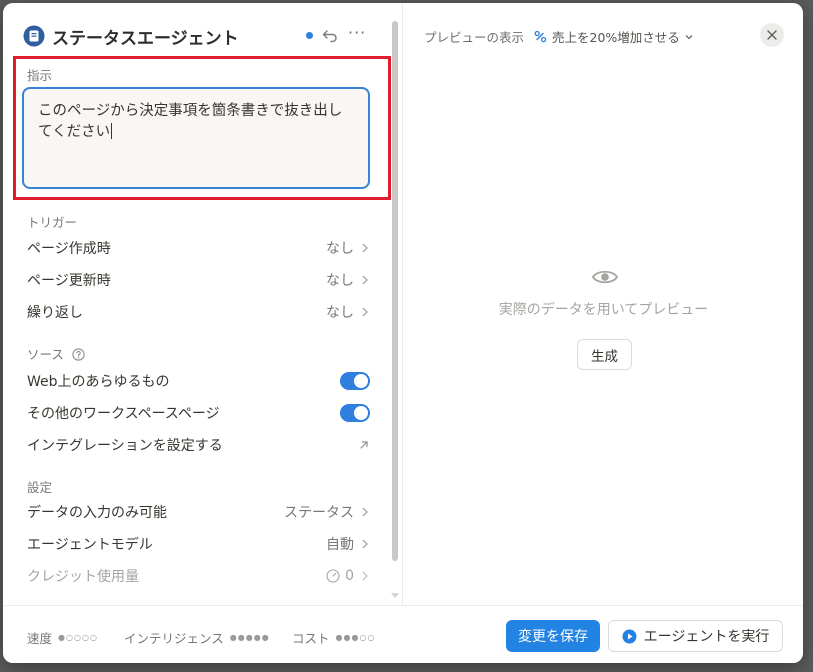  Describe the element at coordinates (689, 36) in the screenshot. I see `chevron-down-icon` at that location.